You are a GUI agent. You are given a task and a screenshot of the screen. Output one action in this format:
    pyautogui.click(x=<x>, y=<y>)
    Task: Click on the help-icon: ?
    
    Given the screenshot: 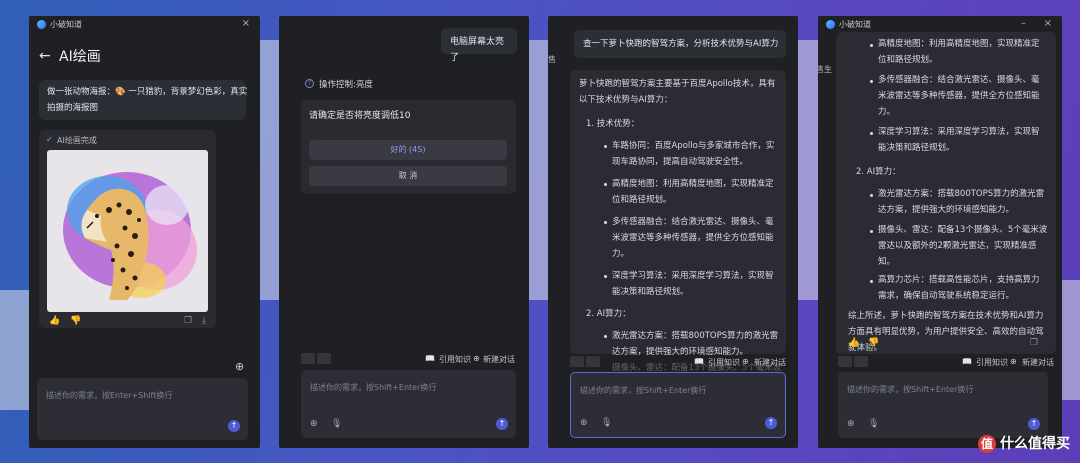 What is the action you would take?
    pyautogui.click(x=309, y=83)
    